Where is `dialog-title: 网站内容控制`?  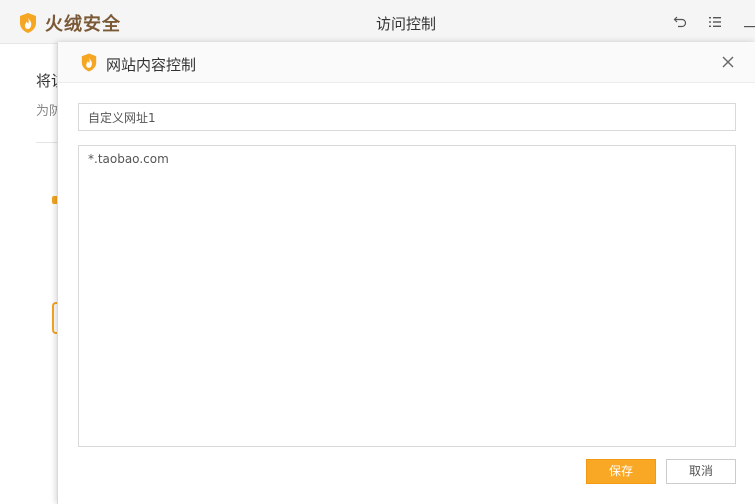 dialog-title: 网站内容控制 is located at coordinates (151, 65).